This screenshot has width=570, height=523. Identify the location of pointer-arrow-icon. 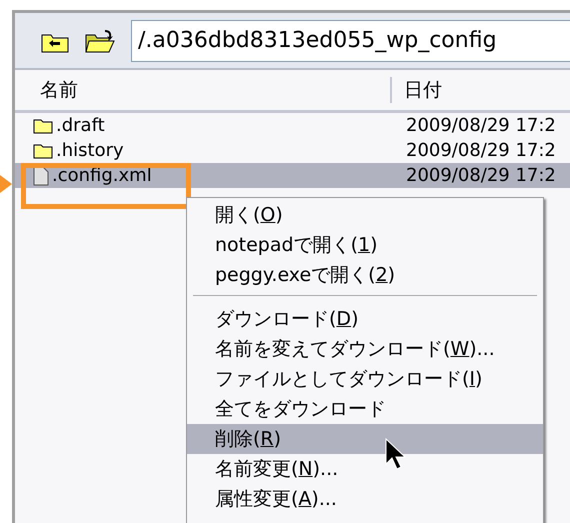
(6, 184).